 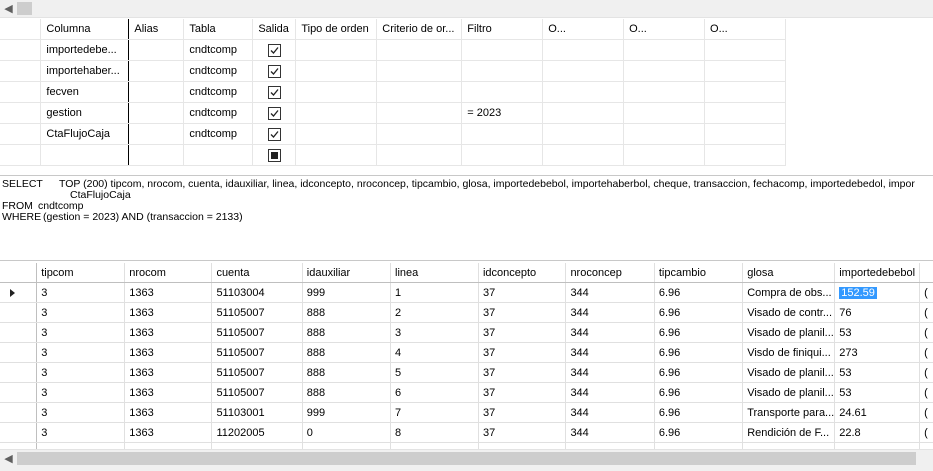 What do you see at coordinates (85, 92) in the screenshot?
I see `criteria-cell-column: fecven` at bounding box center [85, 92].